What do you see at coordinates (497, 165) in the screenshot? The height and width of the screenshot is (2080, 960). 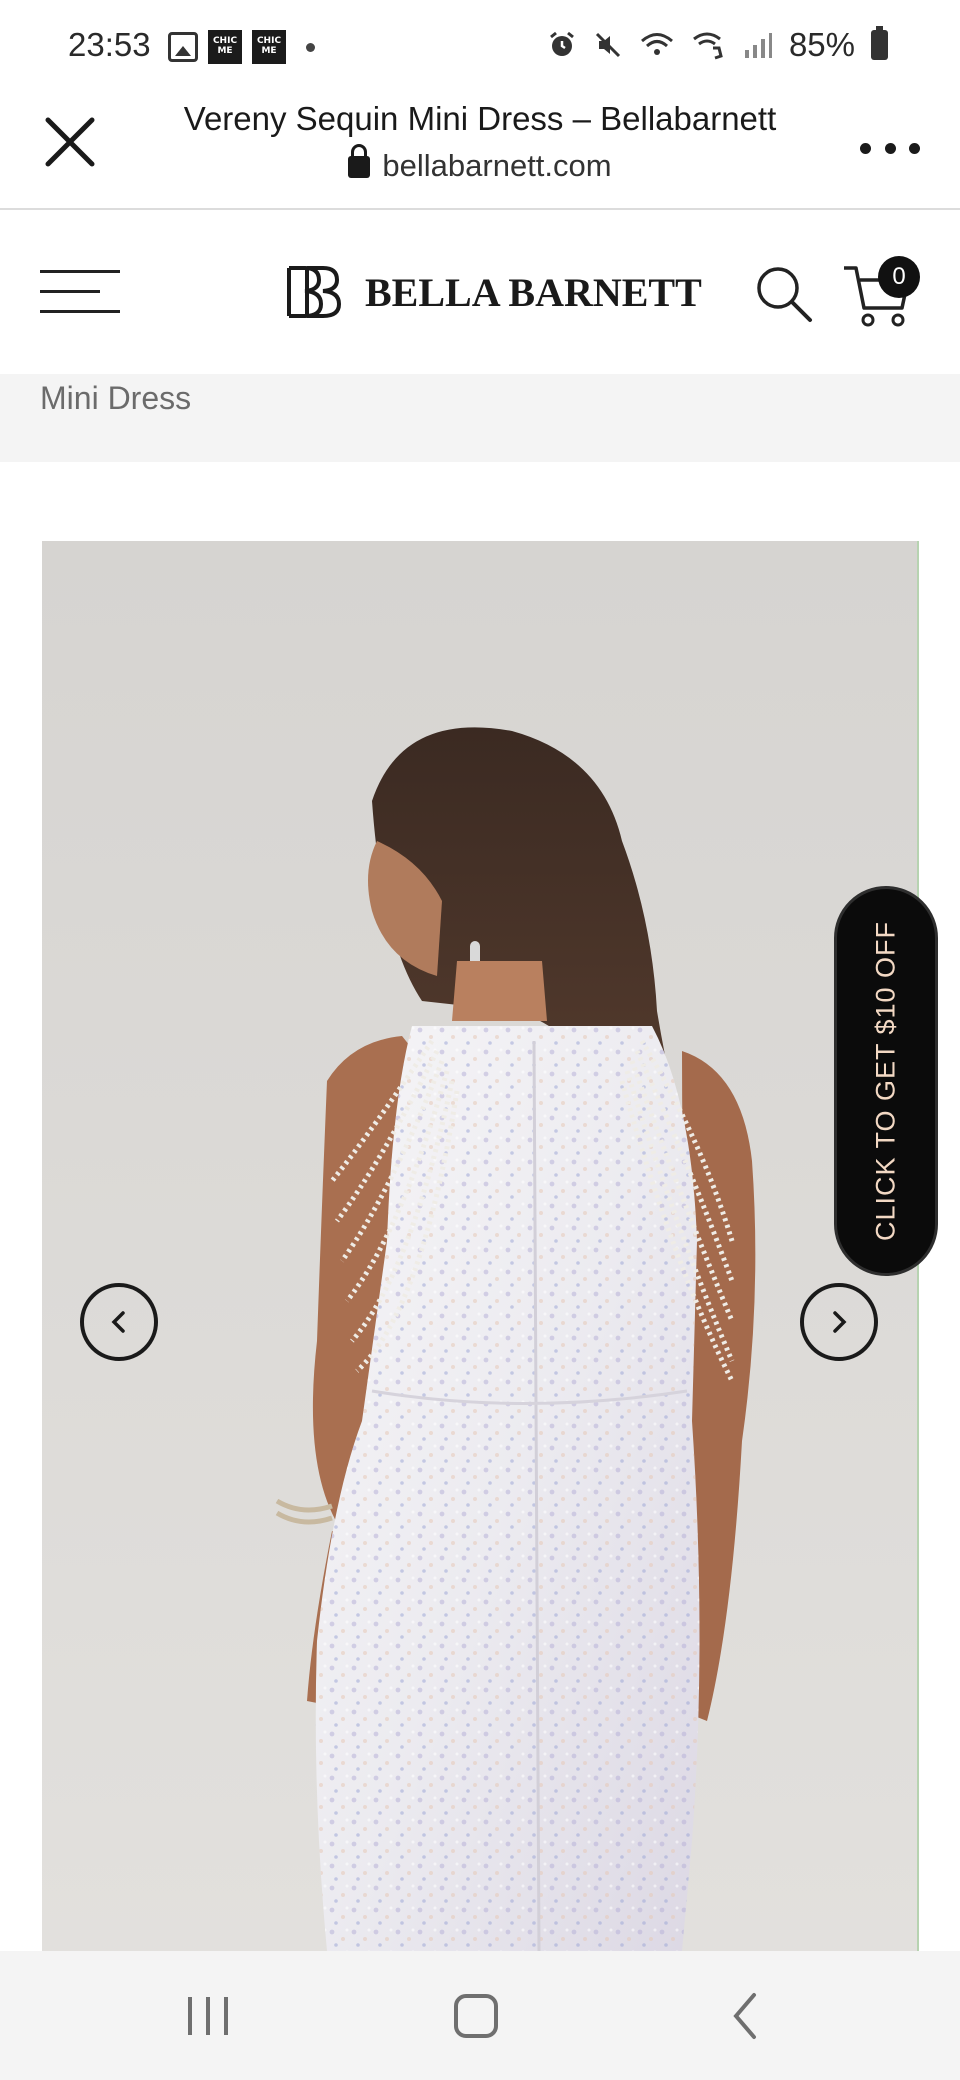 I see `url-text: bellabarnett.com` at bounding box center [497, 165].